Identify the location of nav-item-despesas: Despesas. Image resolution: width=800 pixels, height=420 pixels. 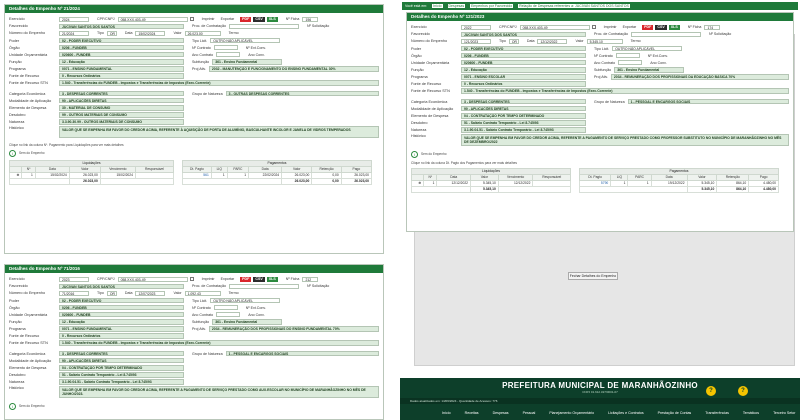
(501, 413).